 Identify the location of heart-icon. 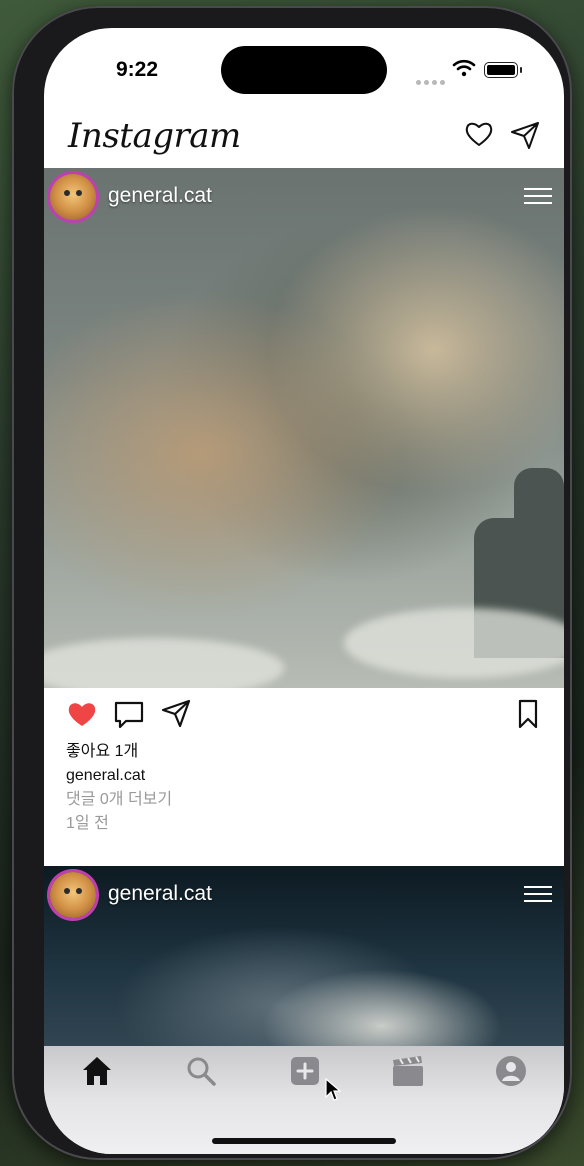
(479, 134).